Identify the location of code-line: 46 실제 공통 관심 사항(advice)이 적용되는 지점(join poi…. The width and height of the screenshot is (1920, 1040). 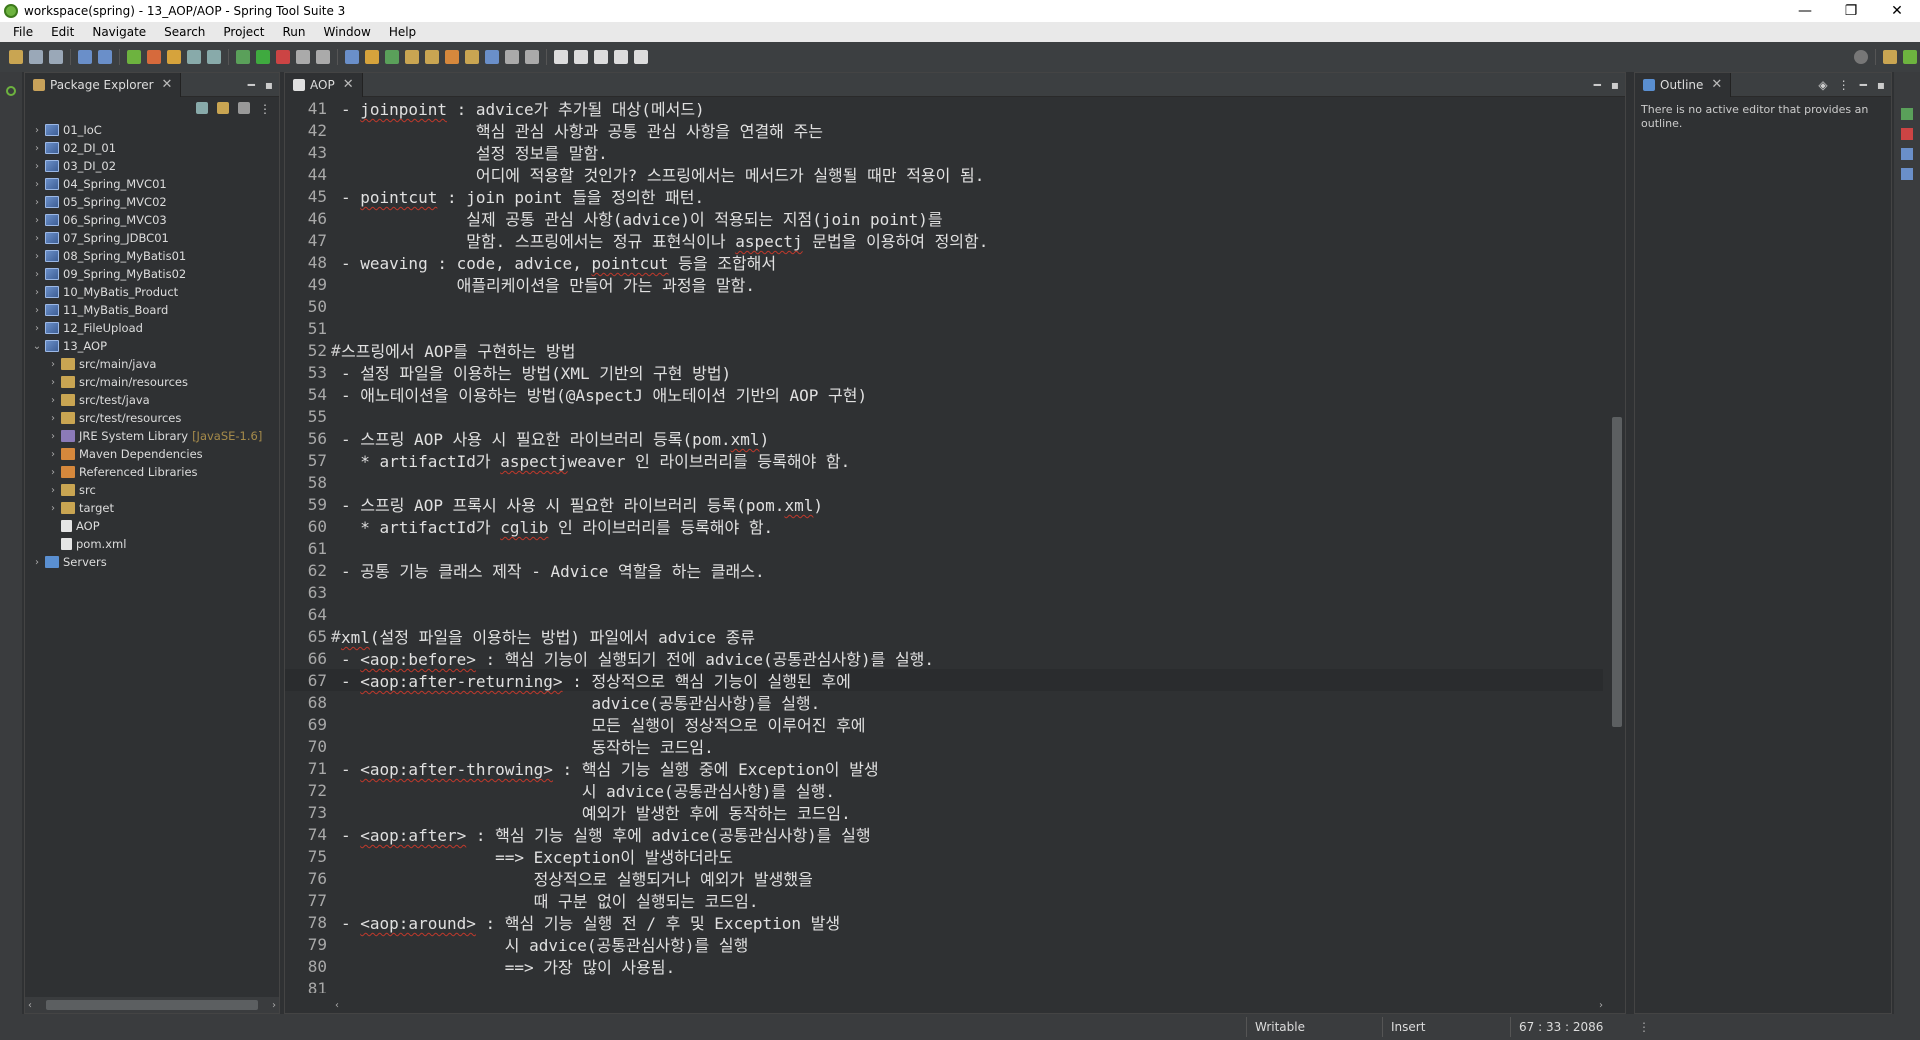
(944, 218).